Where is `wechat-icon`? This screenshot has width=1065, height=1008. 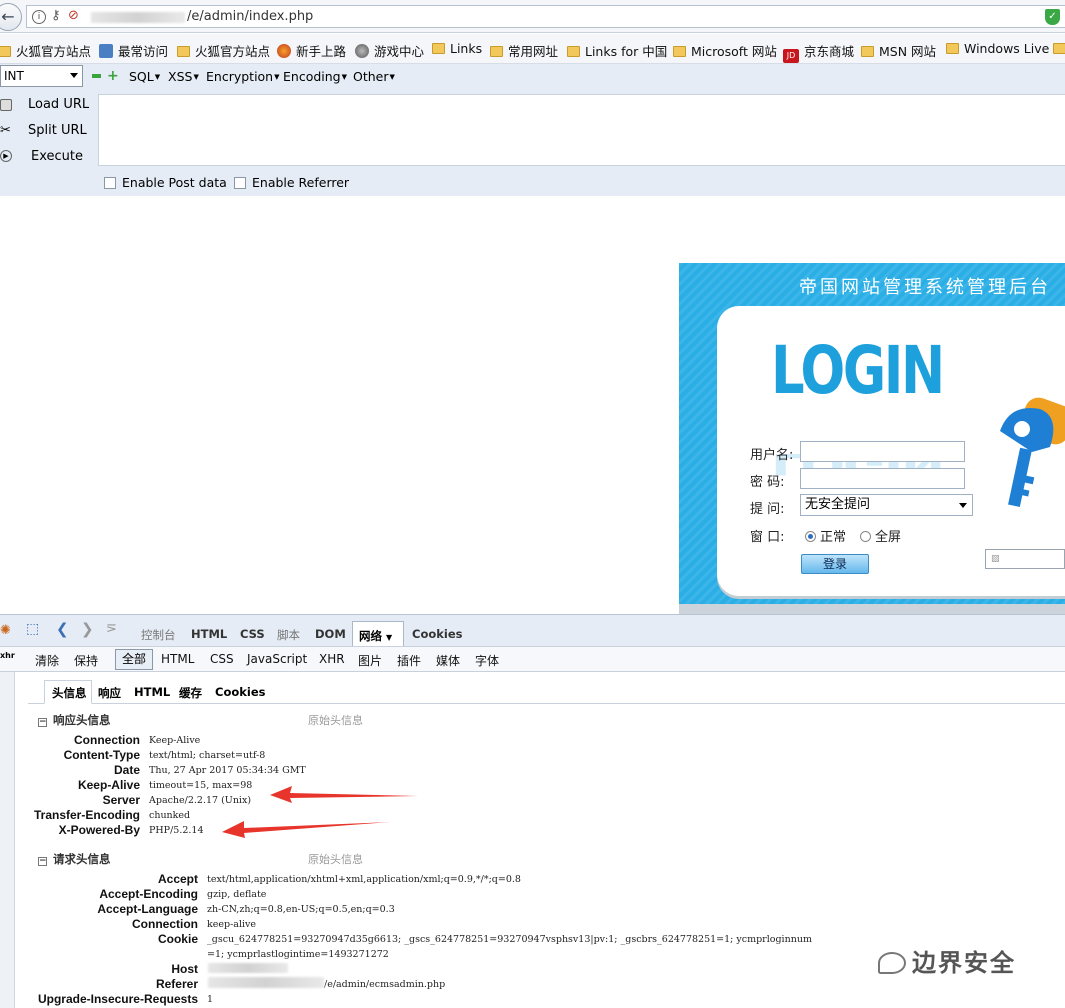 wechat-icon is located at coordinates (892, 963).